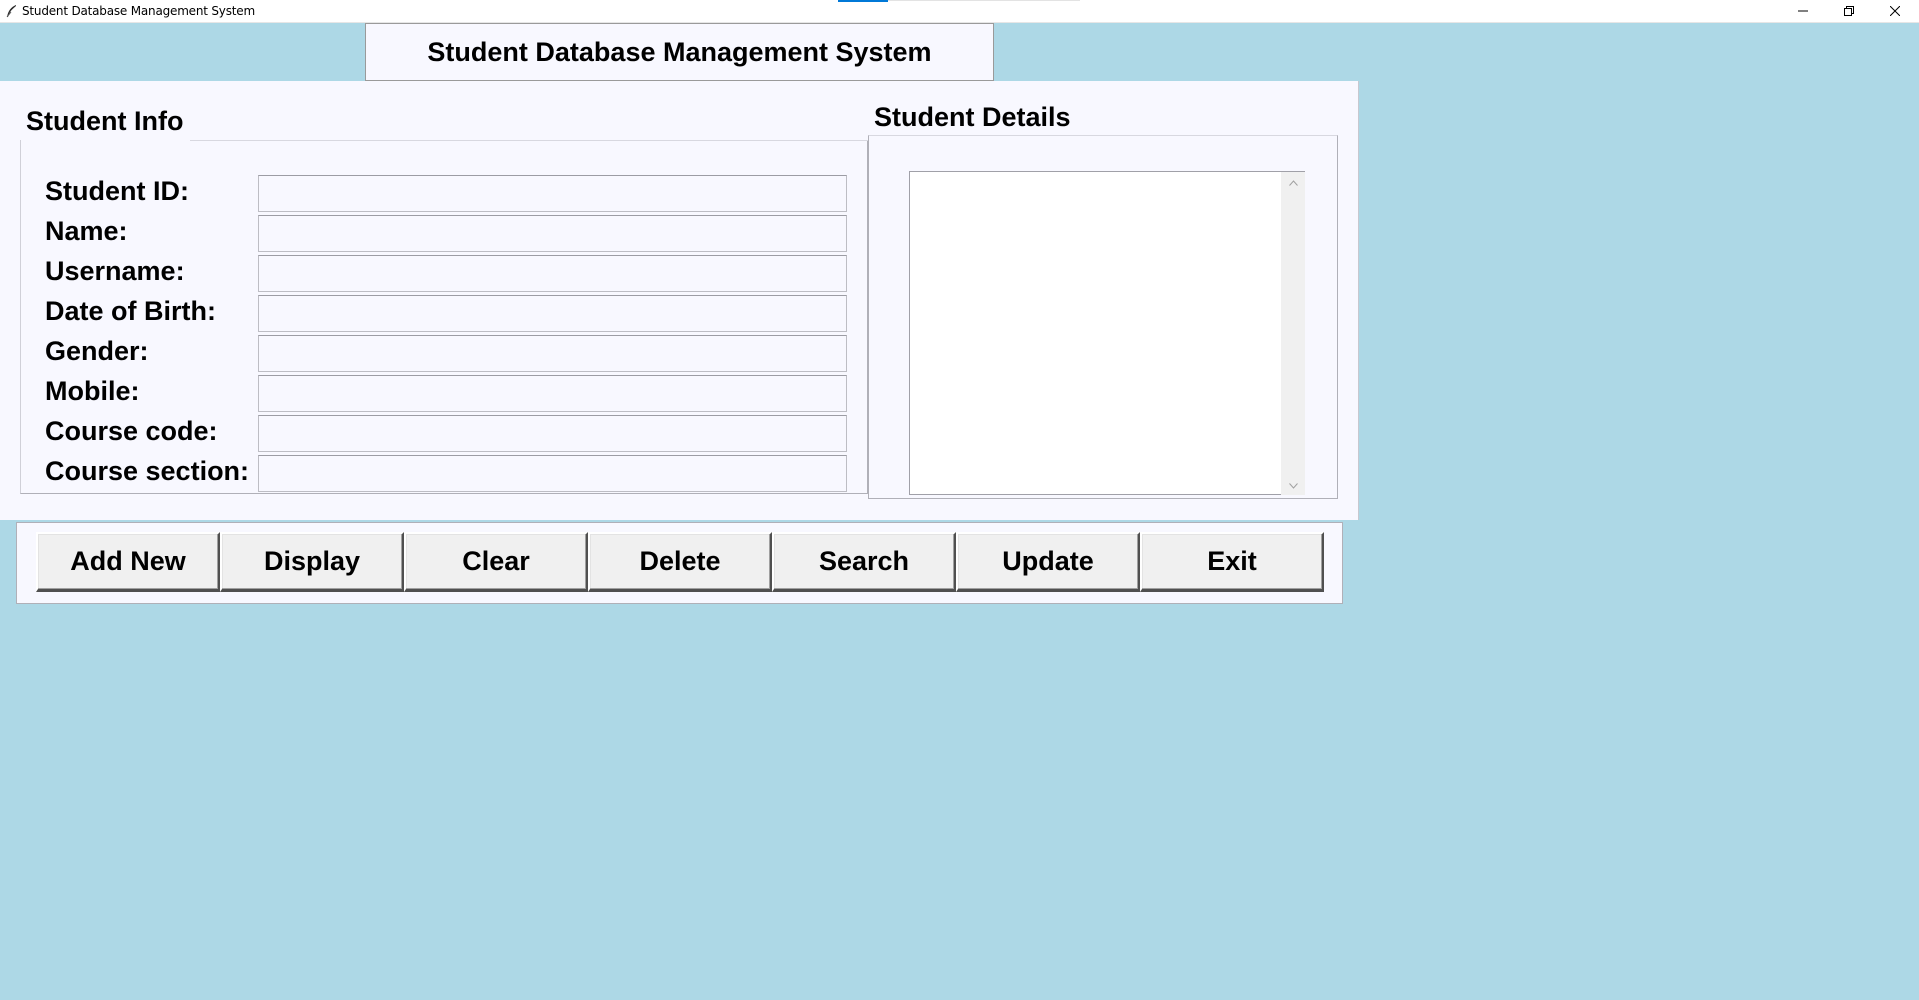 This screenshot has height=1000, width=1919. Describe the element at coordinates (117, 191) in the screenshot. I see `student-id-label: Student ID:` at that location.